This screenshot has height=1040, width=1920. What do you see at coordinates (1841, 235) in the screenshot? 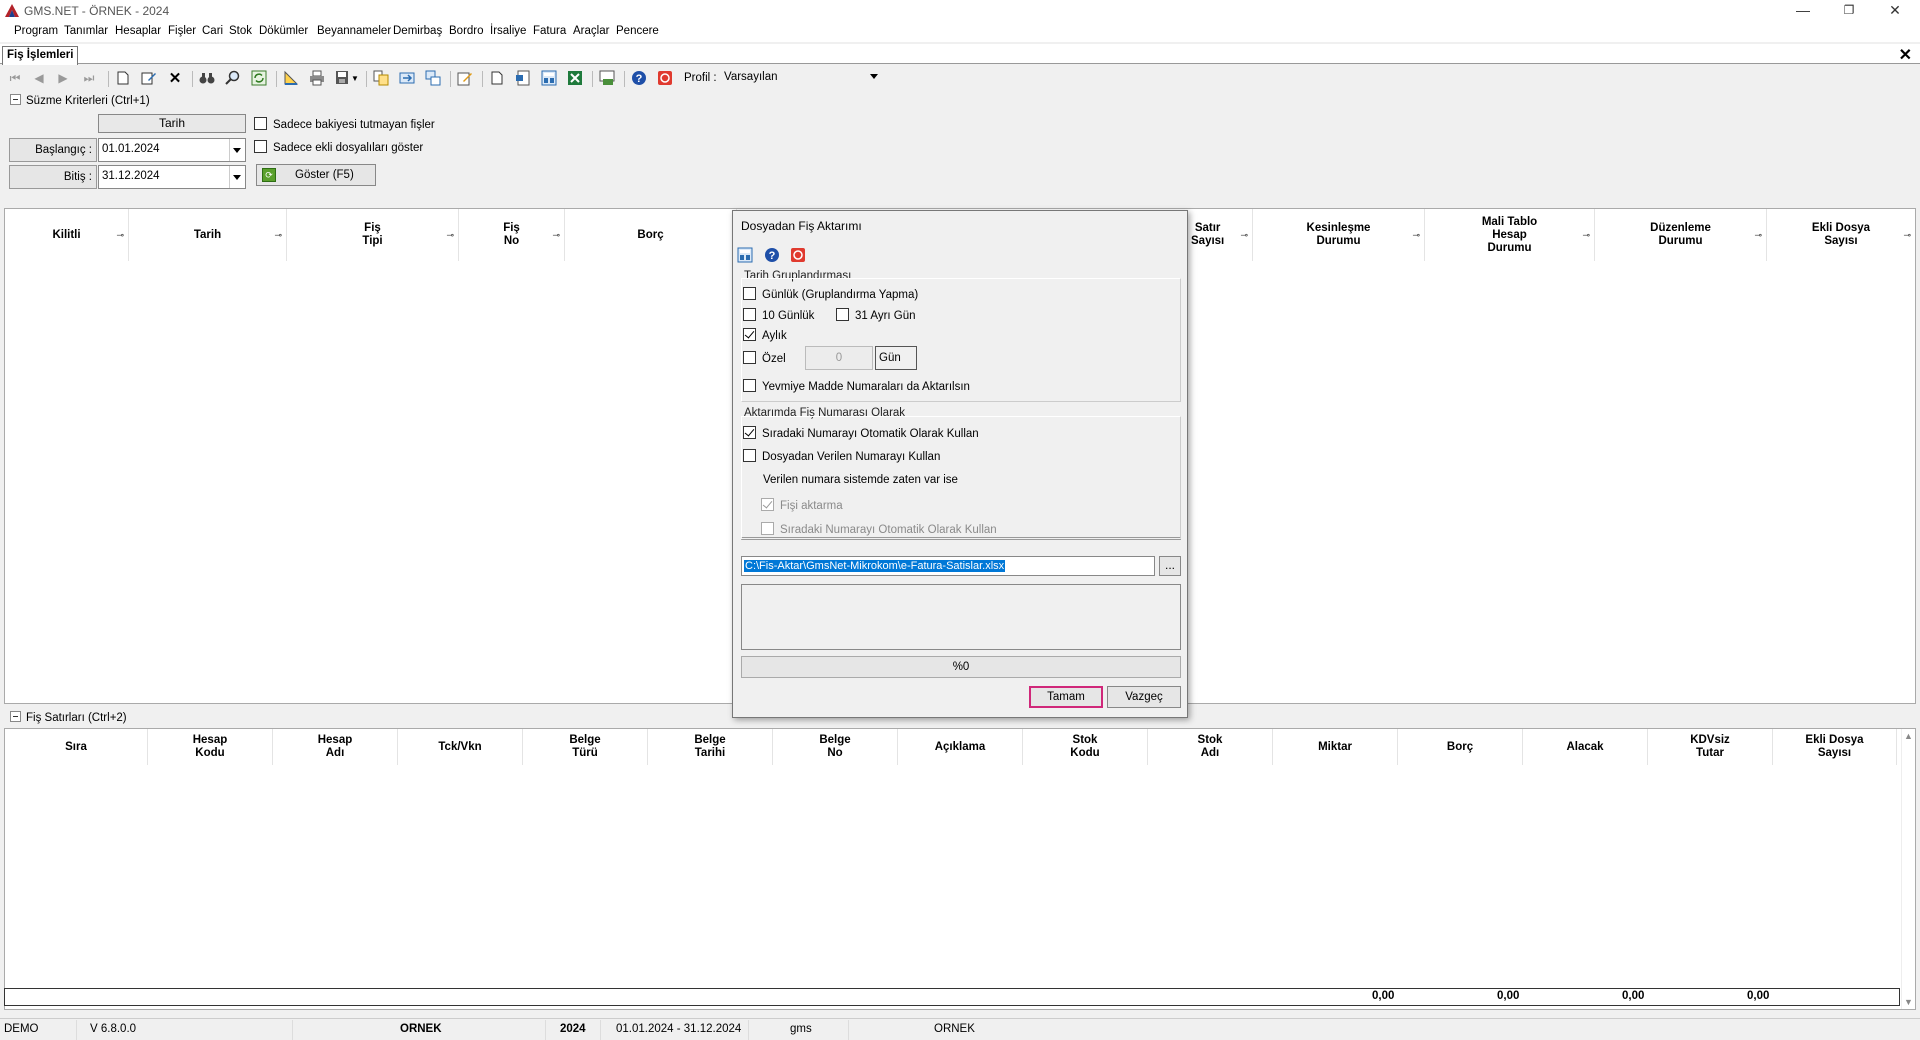
I see `col-ekli-dosya-sayisi: Ekli Dosya Sayısı ⊸` at bounding box center [1841, 235].